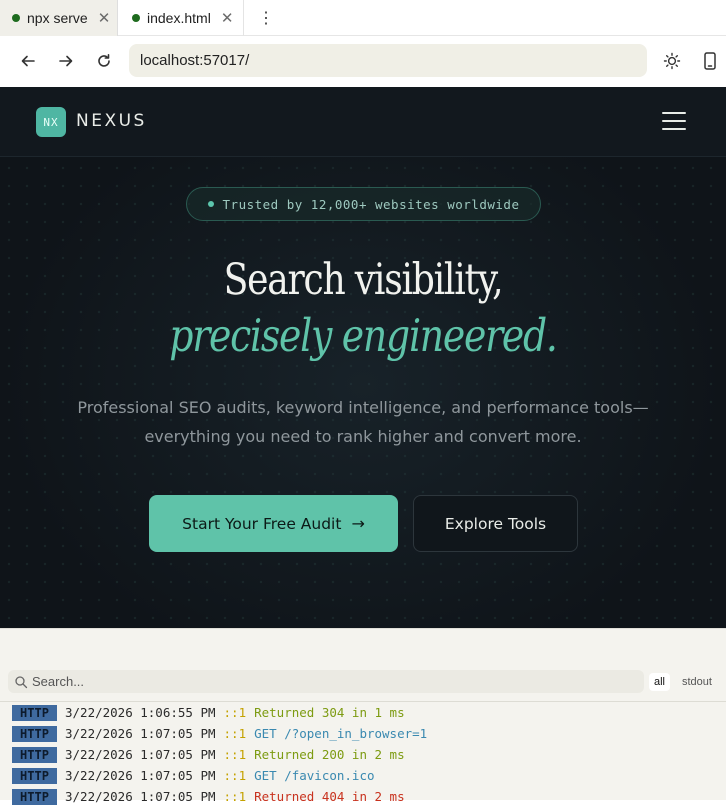 The width and height of the screenshot is (726, 807). Describe the element at coordinates (140, 712) in the screenshot. I see `log-timestamp: 3/22/2026 1:06:55 PM` at that location.